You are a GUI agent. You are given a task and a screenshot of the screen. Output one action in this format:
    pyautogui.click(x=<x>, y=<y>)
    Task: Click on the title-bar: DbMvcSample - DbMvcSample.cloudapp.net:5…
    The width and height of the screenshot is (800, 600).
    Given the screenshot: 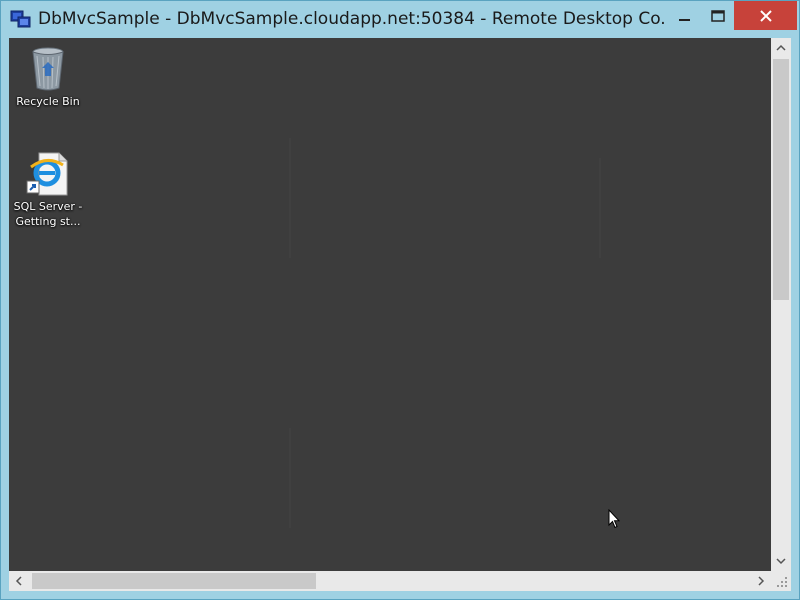 What is the action you would take?
    pyautogui.click(x=400, y=19)
    